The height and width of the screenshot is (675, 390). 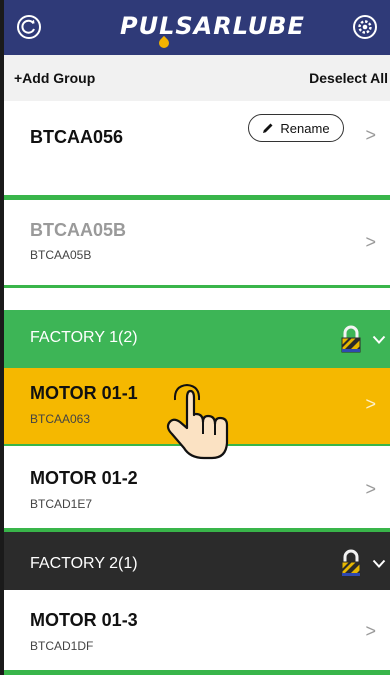 What do you see at coordinates (61, 504) in the screenshot?
I see `device-id: BTCAD1E7` at bounding box center [61, 504].